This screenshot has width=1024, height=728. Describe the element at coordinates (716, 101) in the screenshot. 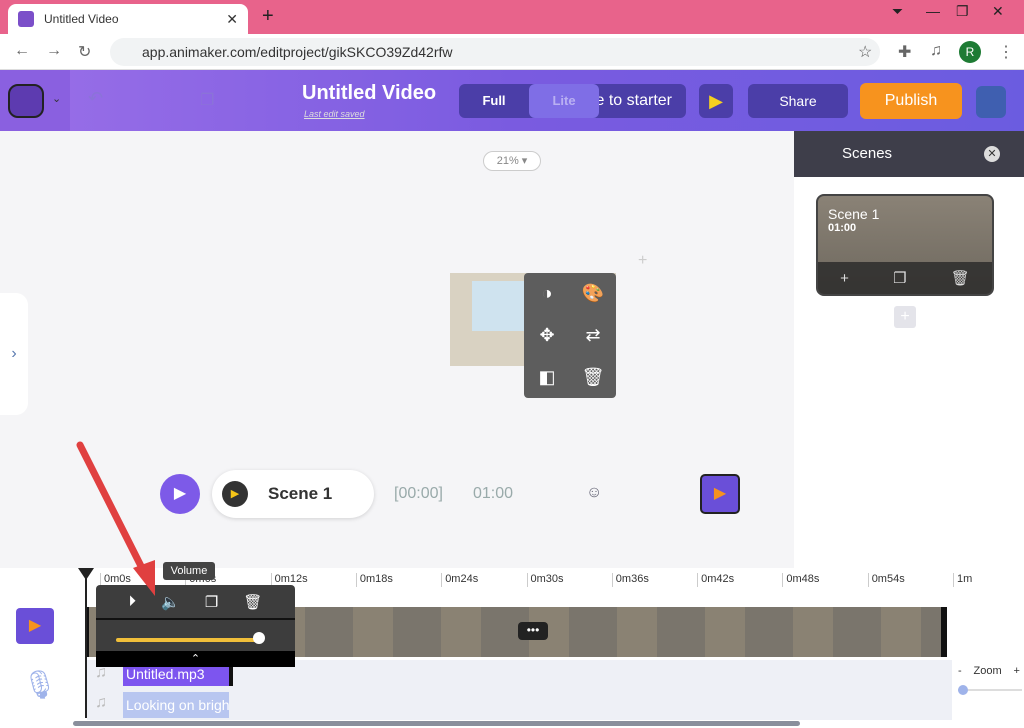

I see `preview-play-button: ▶` at that location.